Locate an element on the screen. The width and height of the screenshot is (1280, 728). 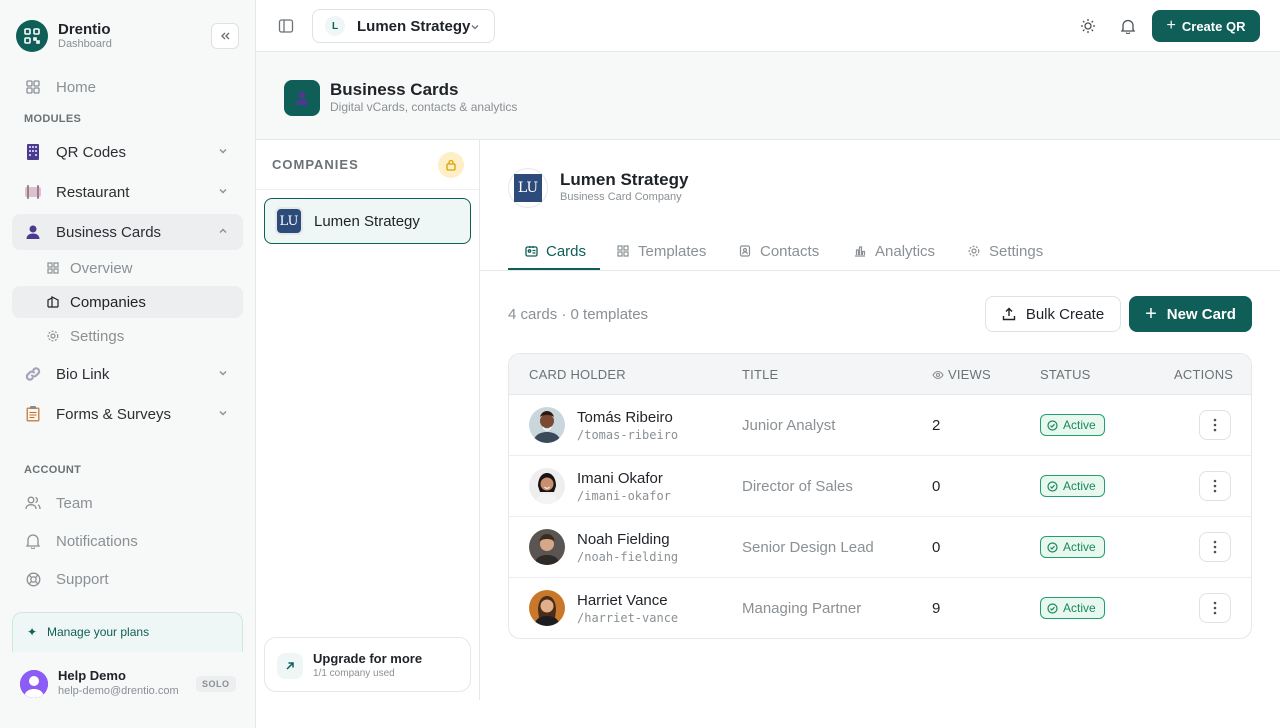
tab-label: Contacts is located at coordinates (790, 251).